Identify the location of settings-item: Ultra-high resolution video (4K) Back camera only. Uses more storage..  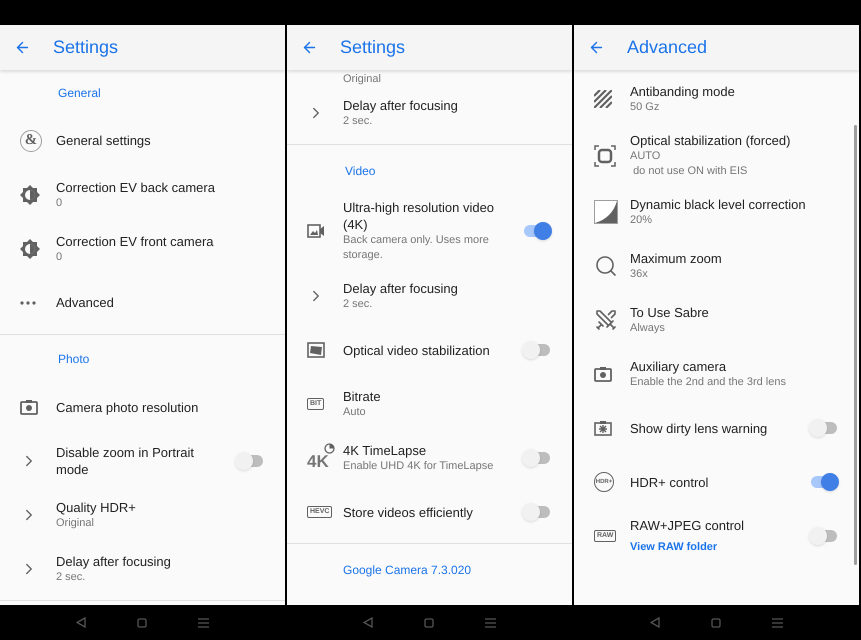
(429, 231).